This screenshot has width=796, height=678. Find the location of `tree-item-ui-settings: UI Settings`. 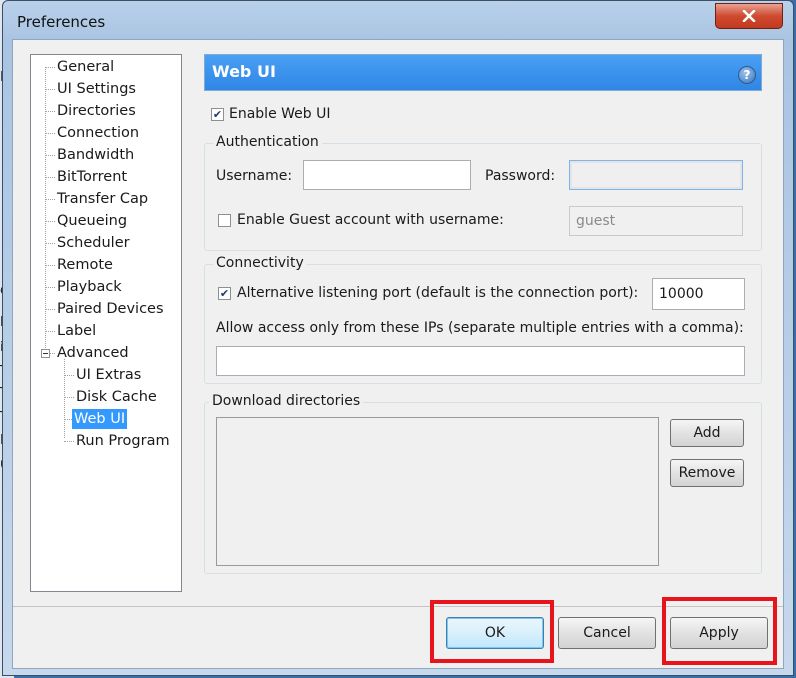

tree-item-ui-settings: UI Settings is located at coordinates (96, 89).